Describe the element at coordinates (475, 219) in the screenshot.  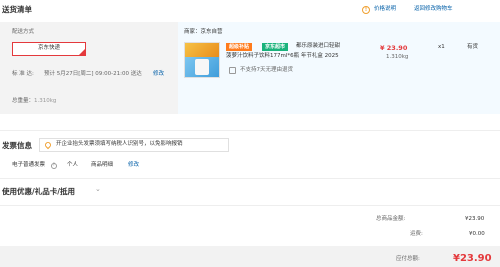
I see `total-goods-value: ¥23.90` at that location.